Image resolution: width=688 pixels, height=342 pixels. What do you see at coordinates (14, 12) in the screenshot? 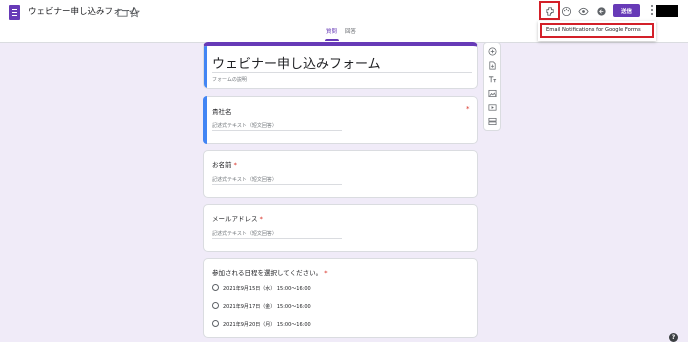
I see `google-forms-logo-icon` at bounding box center [14, 12].